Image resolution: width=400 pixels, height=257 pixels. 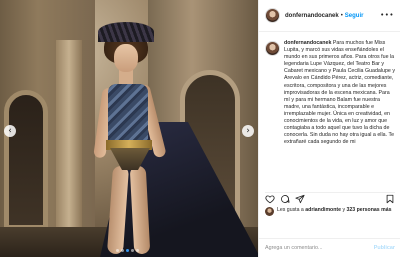 What do you see at coordinates (248, 131) in the screenshot?
I see `carousel-next-button: ›` at bounding box center [248, 131].